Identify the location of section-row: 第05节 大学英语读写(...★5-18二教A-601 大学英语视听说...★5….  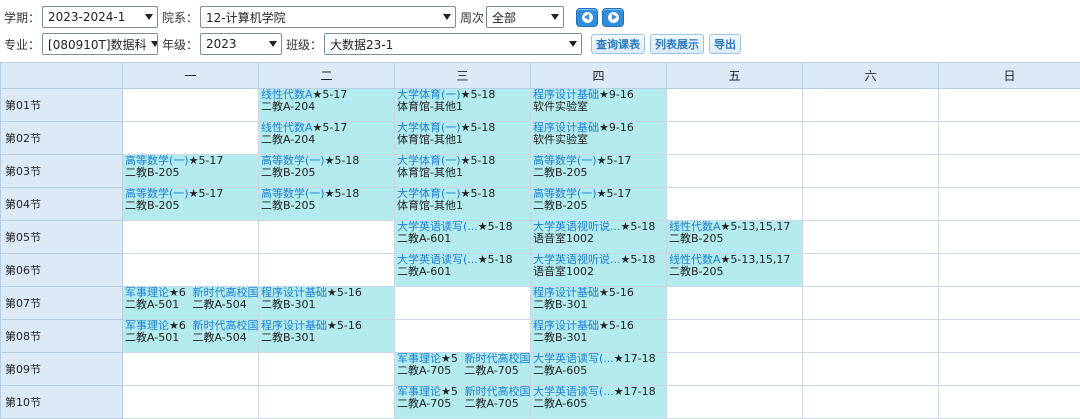
(540, 237).